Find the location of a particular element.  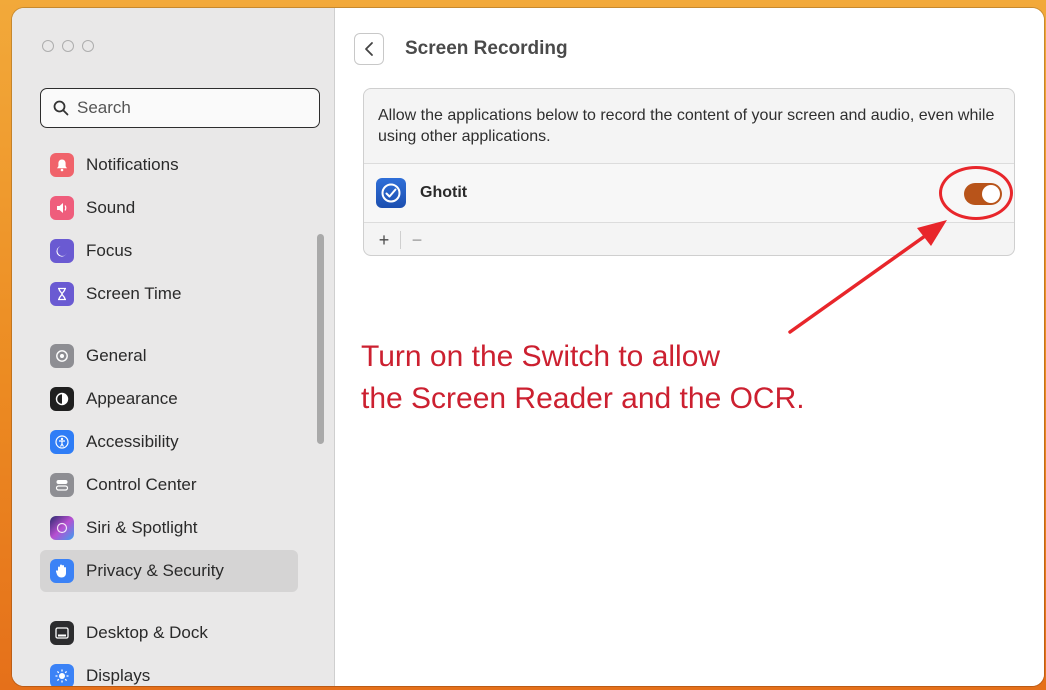

sidebar-item-label: Appearance is located at coordinates (132, 398).